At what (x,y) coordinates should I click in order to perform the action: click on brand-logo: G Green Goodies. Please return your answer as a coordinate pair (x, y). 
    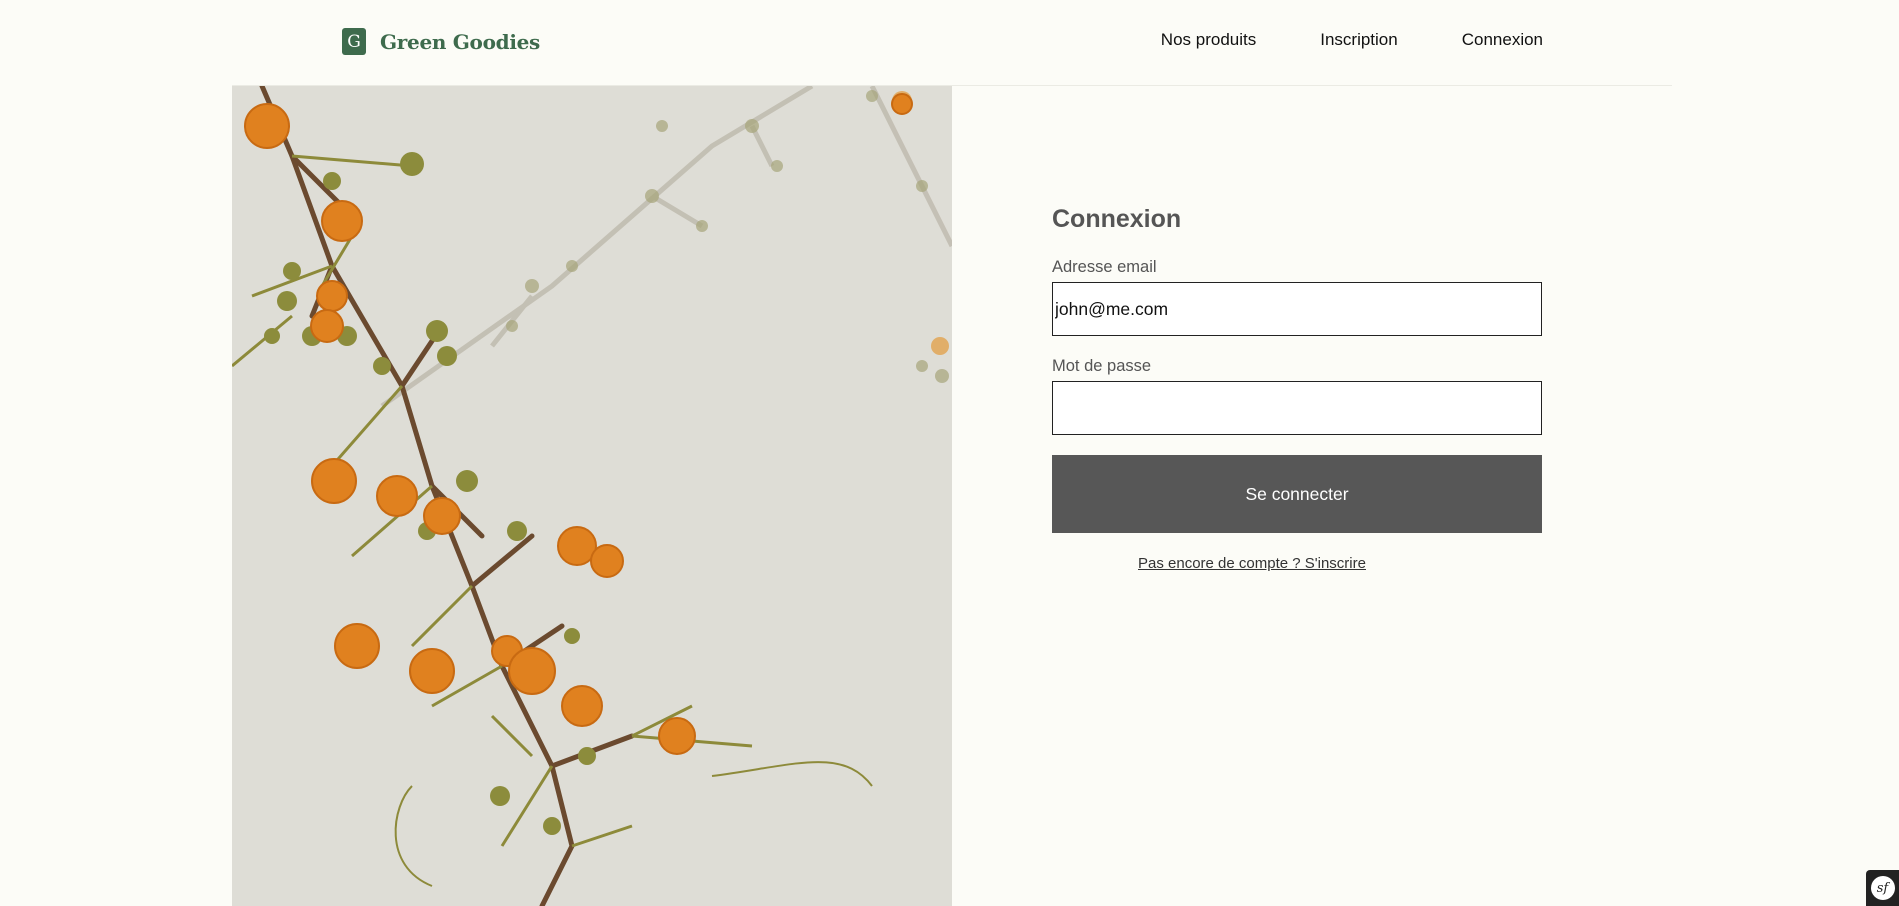
    Looking at the image, I should click on (441, 41).